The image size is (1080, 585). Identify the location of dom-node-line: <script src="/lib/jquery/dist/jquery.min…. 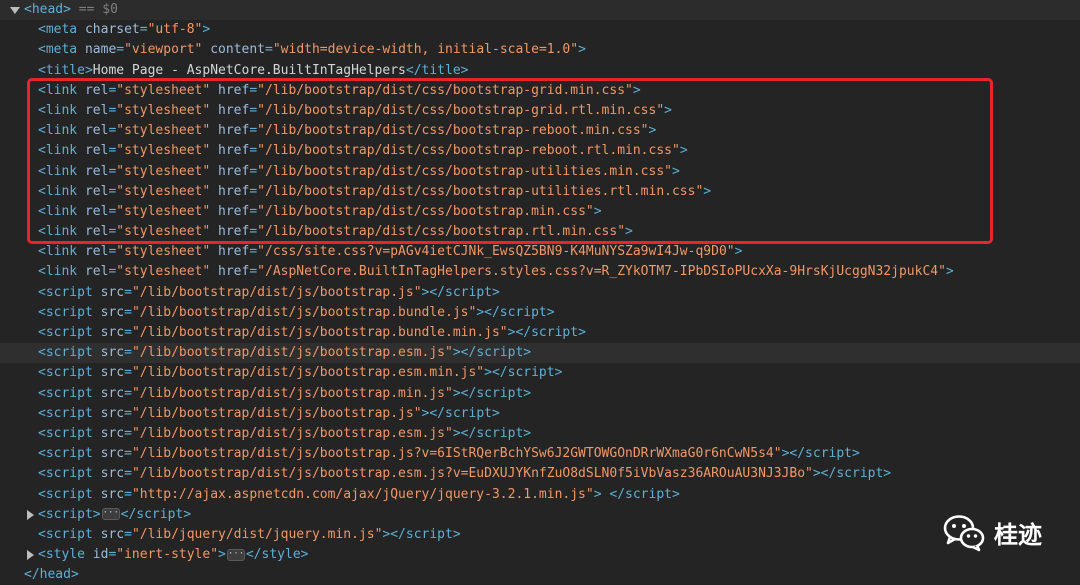
(540, 535).